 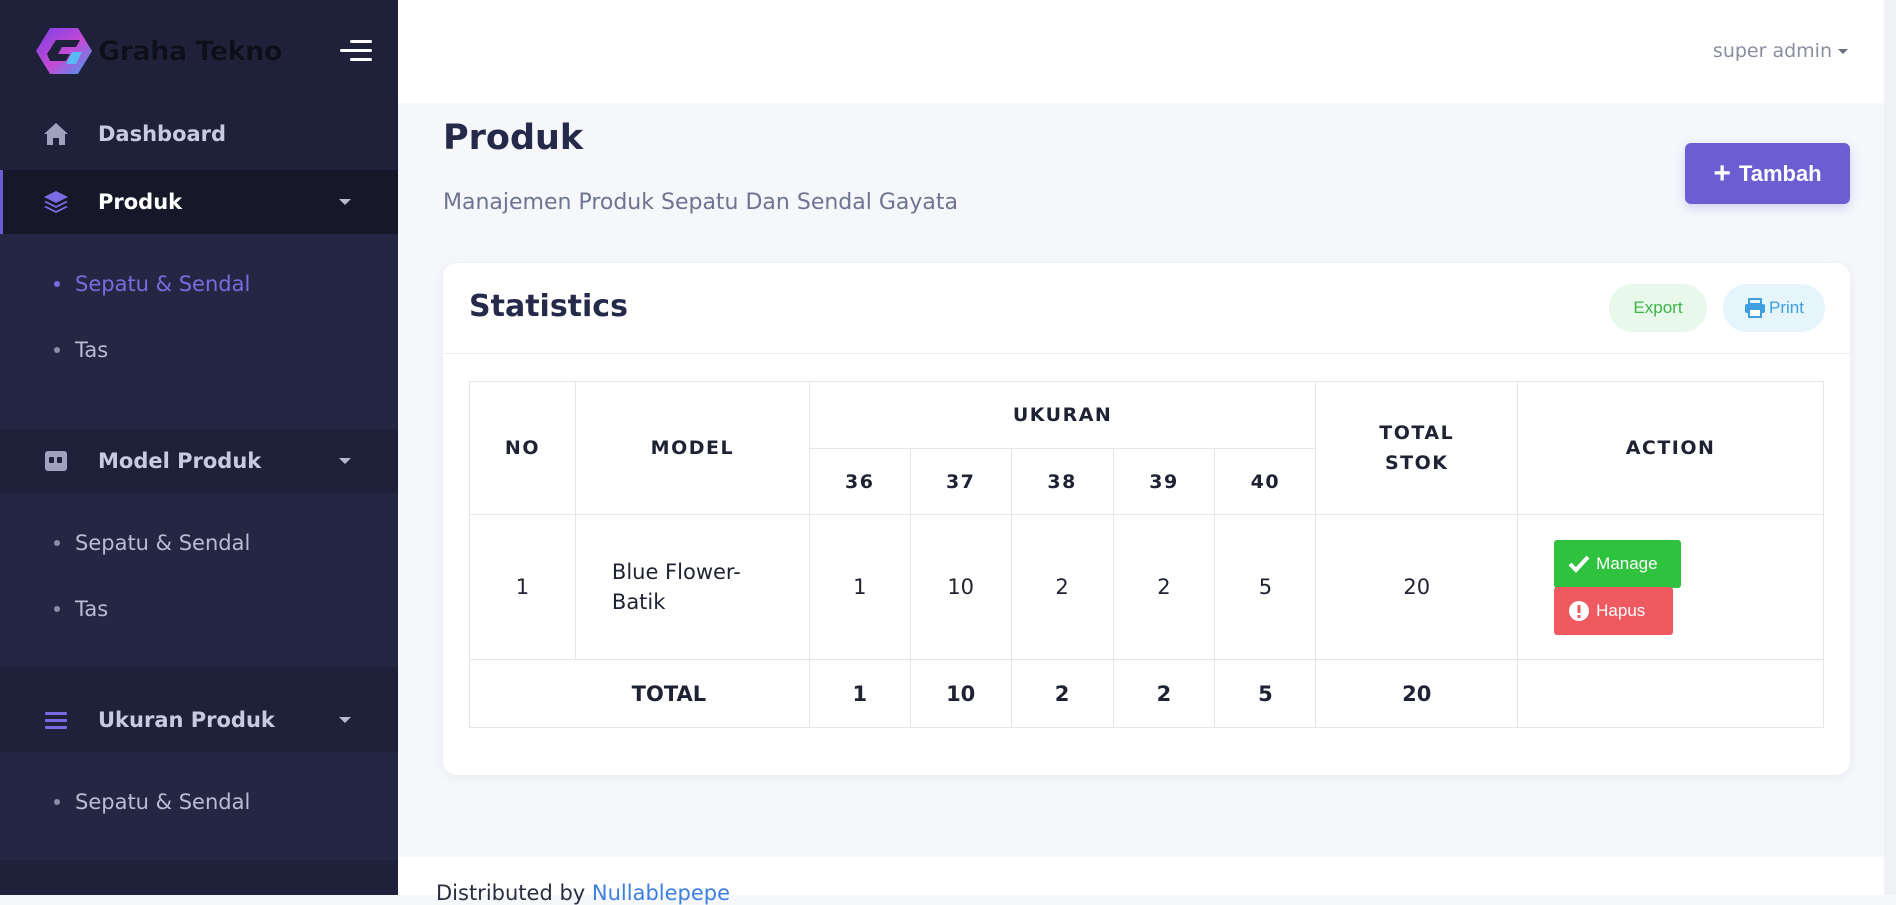 I want to click on printer-icon, so click(x=1755, y=308).